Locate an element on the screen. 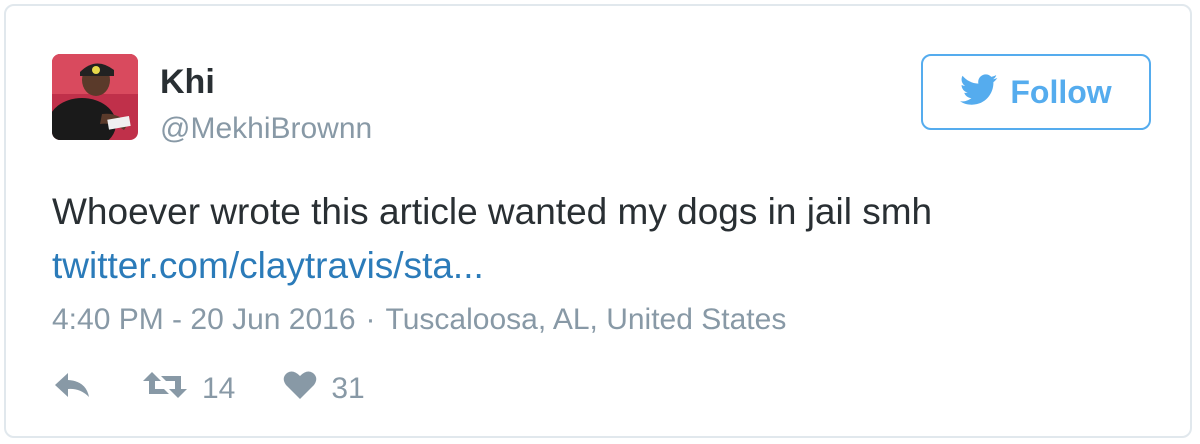 The image size is (1200, 444). display-name: Khi is located at coordinates (187, 82).